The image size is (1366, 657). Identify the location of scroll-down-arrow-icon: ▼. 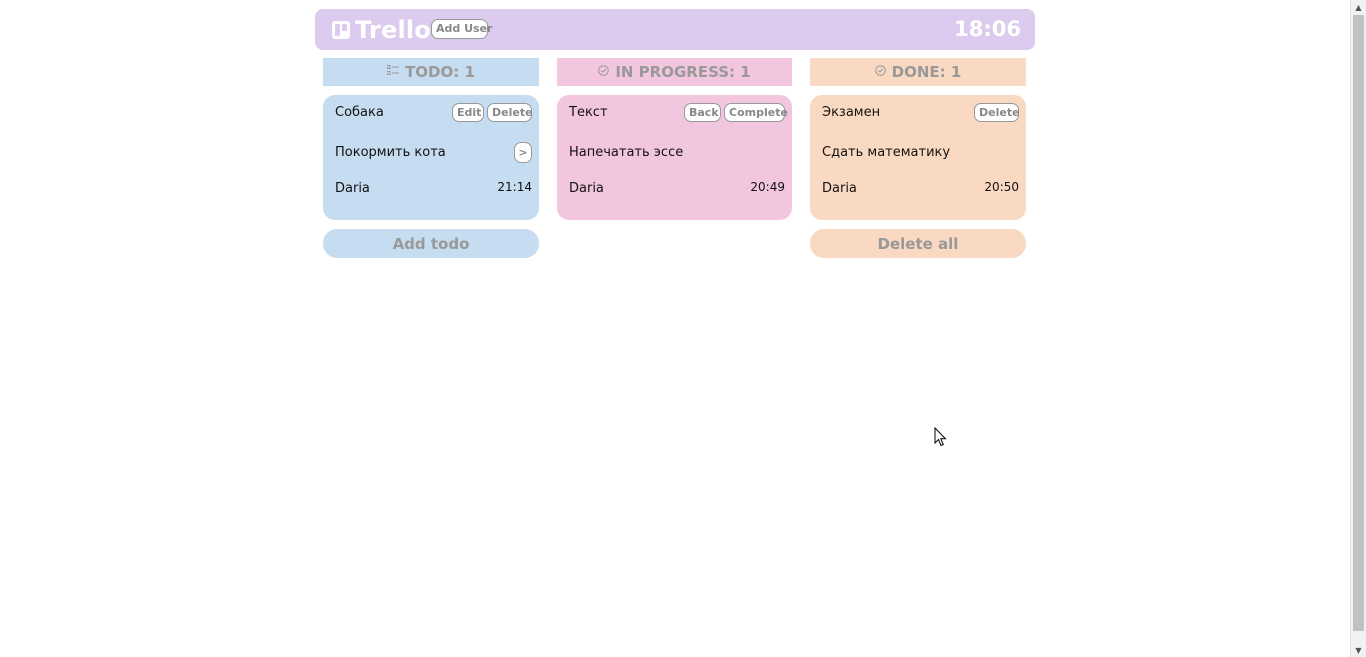
(1358, 650).